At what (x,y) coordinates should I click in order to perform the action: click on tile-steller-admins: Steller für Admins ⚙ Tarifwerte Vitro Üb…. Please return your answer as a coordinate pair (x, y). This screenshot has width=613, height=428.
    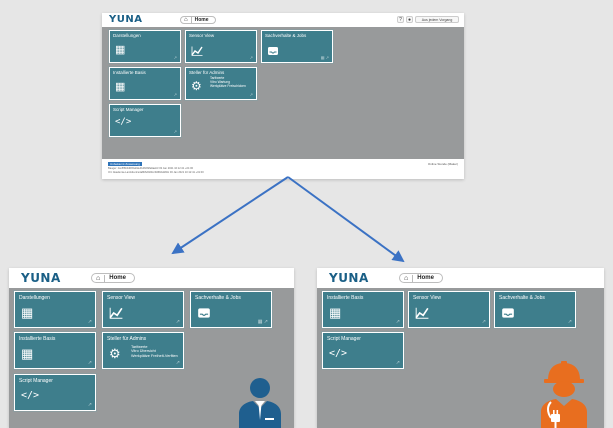
    Looking at the image, I should click on (143, 350).